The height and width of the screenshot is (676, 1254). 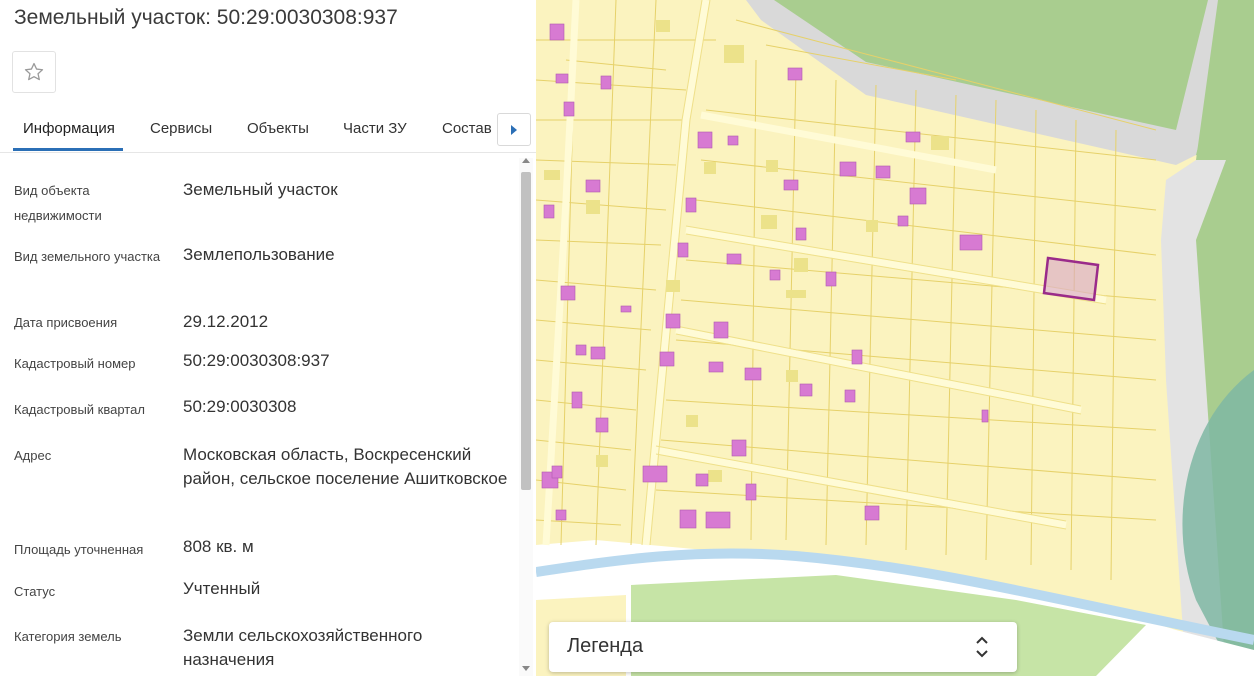 What do you see at coordinates (467, 128) in the screenshot?
I see `tab-composition: Состав` at bounding box center [467, 128].